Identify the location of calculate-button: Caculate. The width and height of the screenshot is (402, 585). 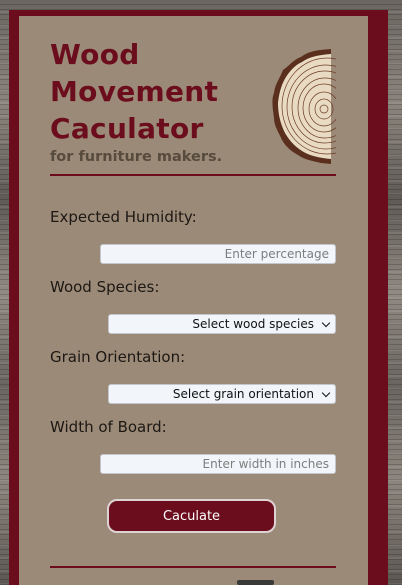
(191, 516).